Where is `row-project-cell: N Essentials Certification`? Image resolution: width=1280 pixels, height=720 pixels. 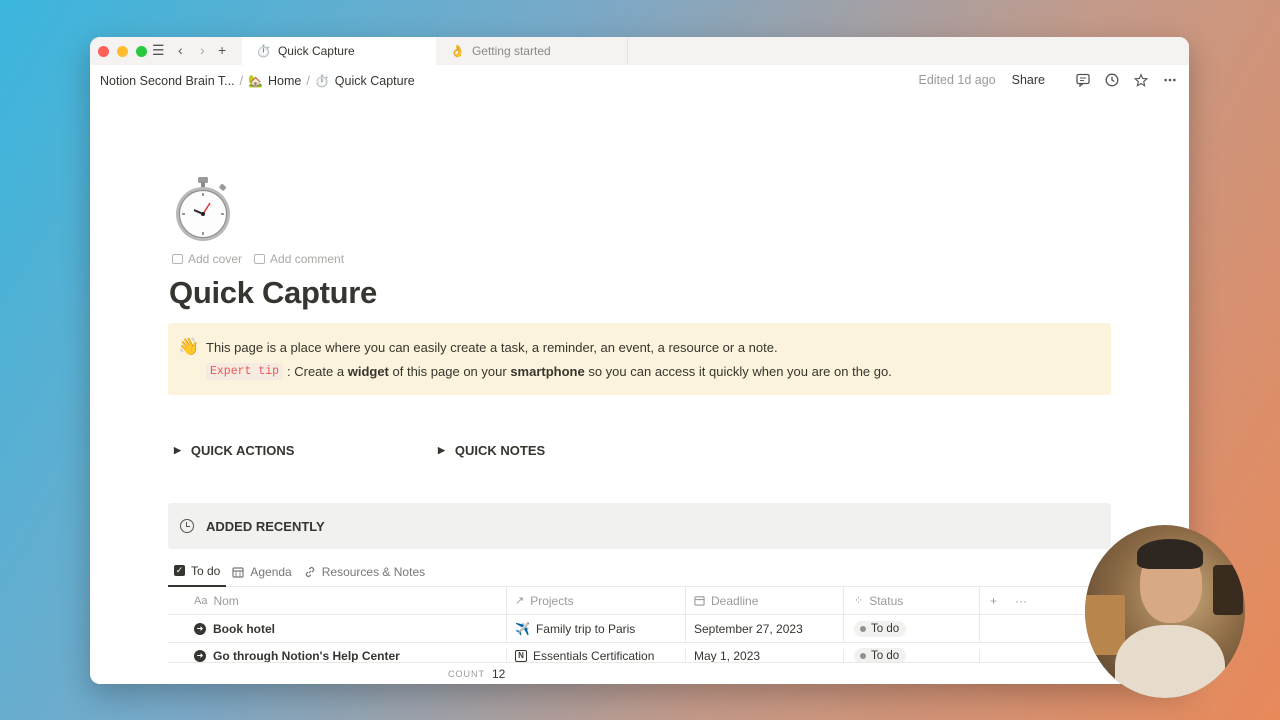
row-project-cell: N Essentials Certification is located at coordinates (596, 655).